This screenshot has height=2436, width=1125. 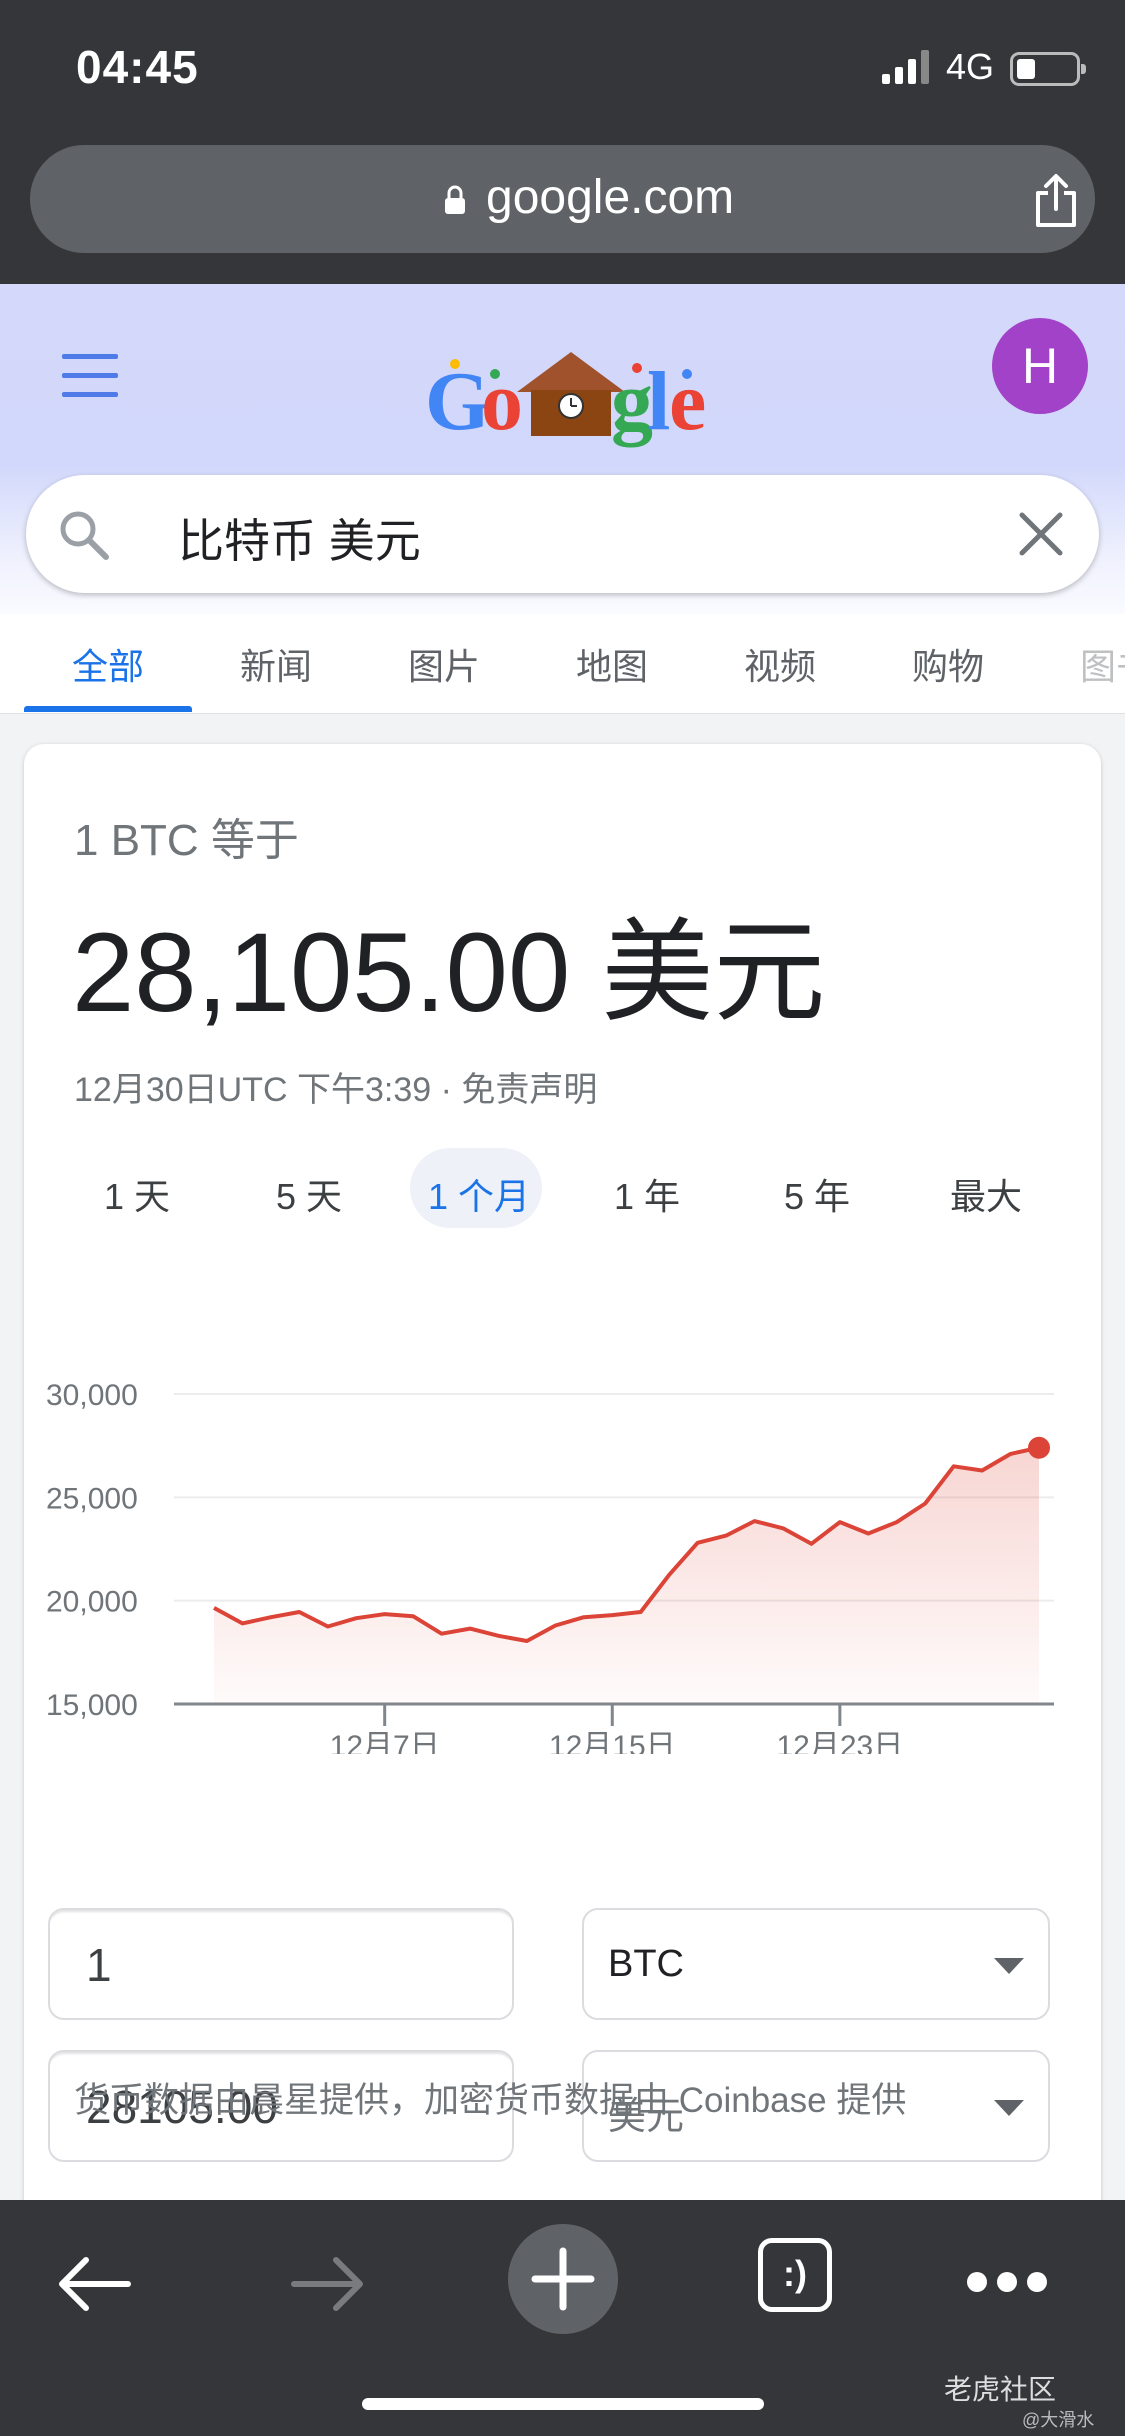 What do you see at coordinates (570, 399) in the screenshot?
I see `google-doodle-logo: G o g l e` at bounding box center [570, 399].